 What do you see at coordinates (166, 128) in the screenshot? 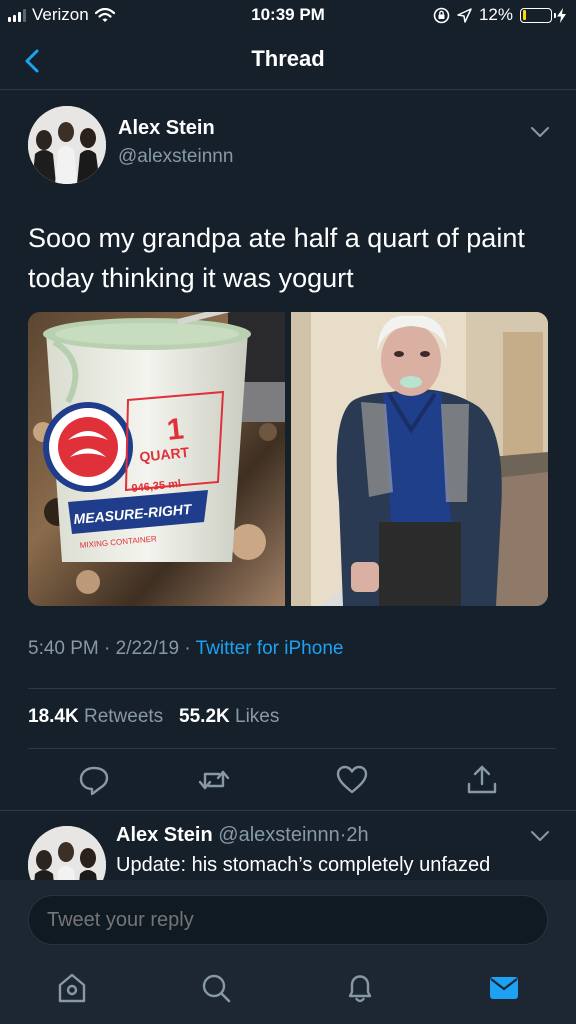
I see `author-name: Alex Stein` at bounding box center [166, 128].